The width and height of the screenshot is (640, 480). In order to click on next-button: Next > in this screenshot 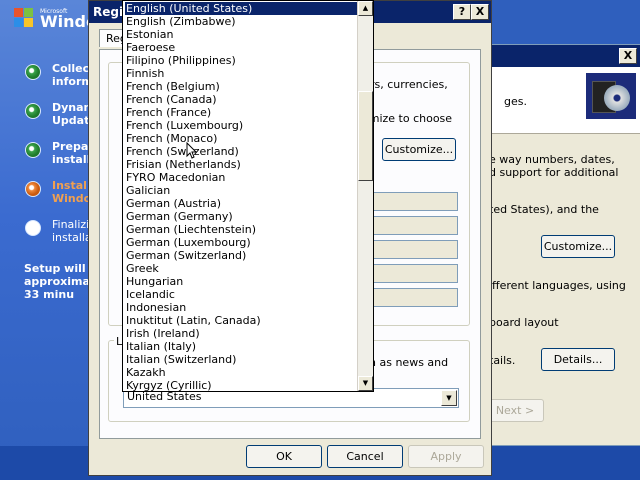, I will do `click(515, 410)`.